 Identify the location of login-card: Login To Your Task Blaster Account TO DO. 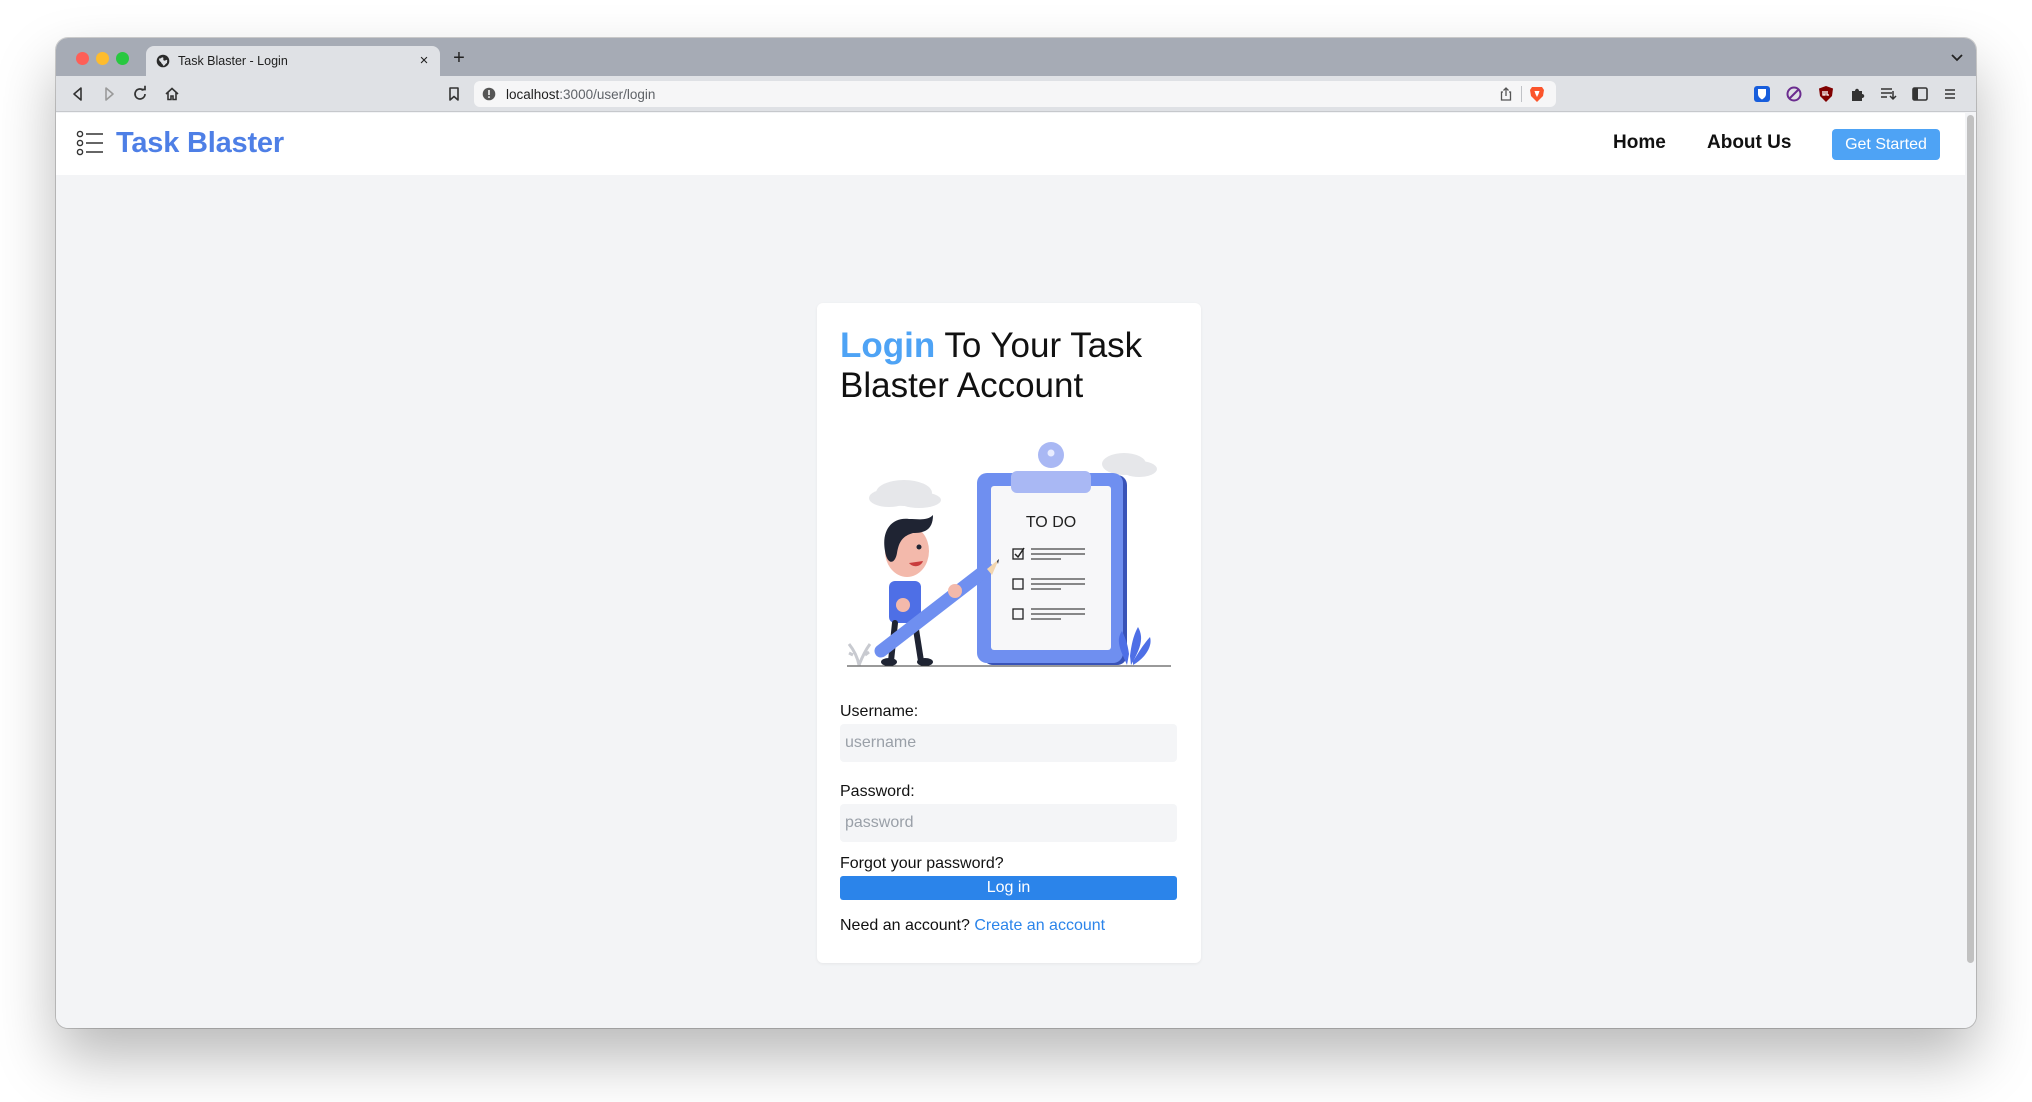
(1009, 633).